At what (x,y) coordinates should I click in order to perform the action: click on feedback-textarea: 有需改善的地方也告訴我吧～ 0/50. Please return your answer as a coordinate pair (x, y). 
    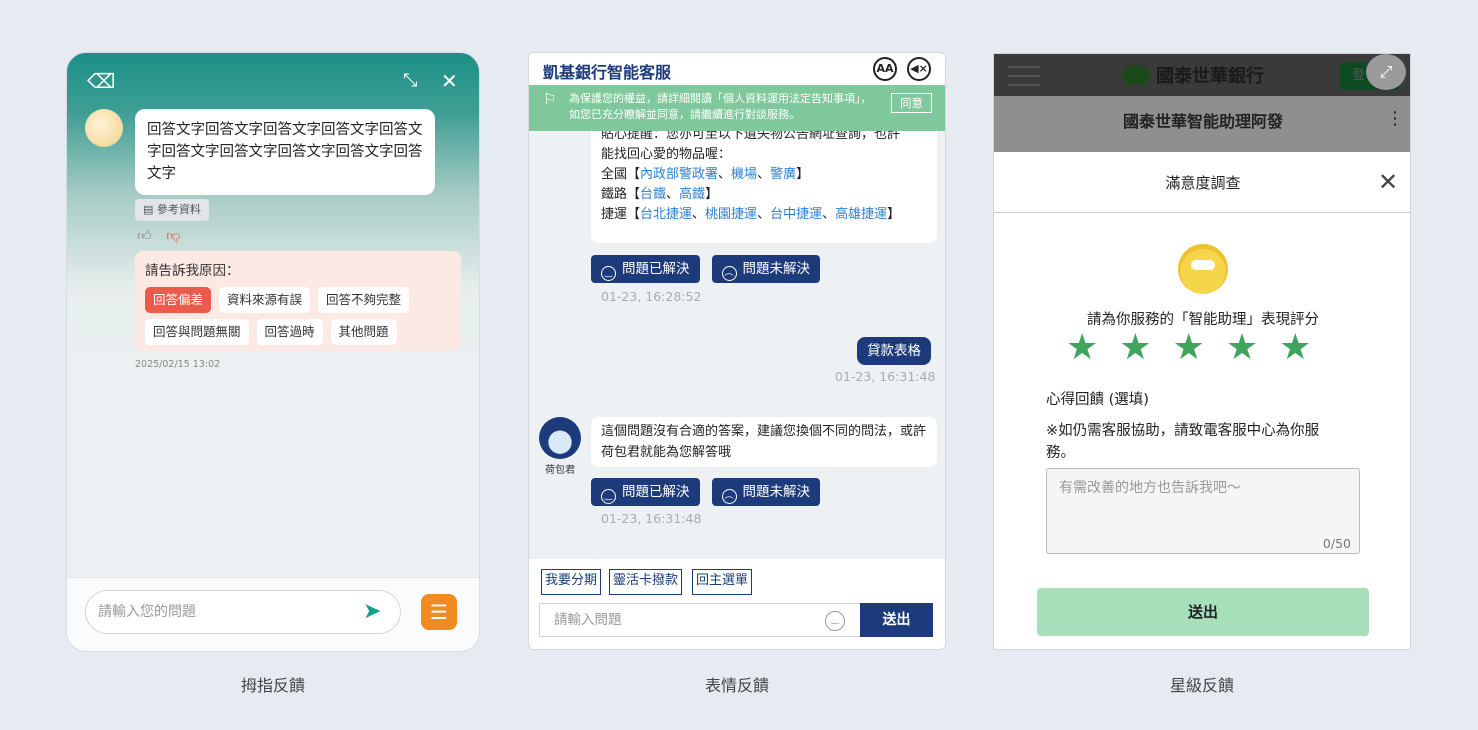
    Looking at the image, I should click on (1203, 511).